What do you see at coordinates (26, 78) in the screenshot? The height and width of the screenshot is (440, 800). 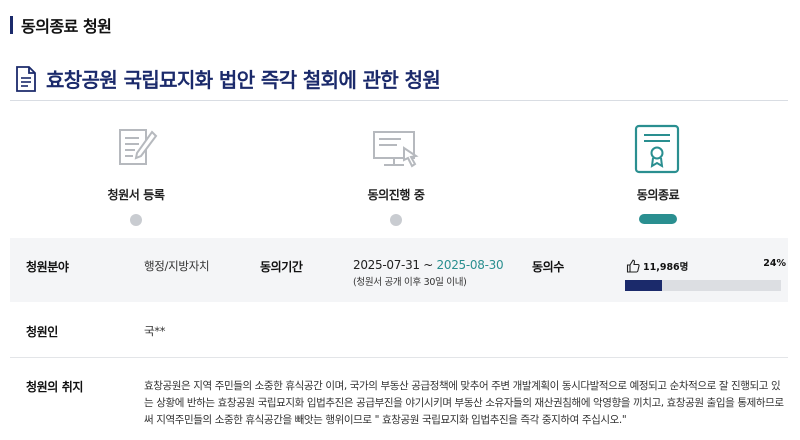 I see `document-icon` at bounding box center [26, 78].